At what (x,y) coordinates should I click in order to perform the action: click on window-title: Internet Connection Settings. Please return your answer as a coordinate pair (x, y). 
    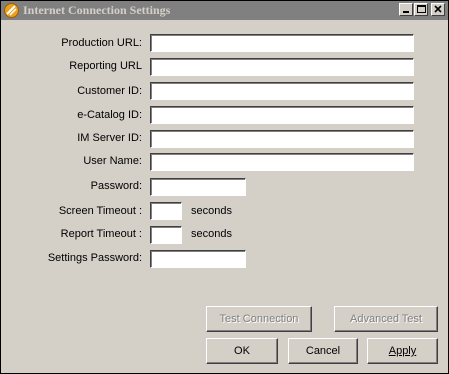
    Looking at the image, I should click on (97, 10).